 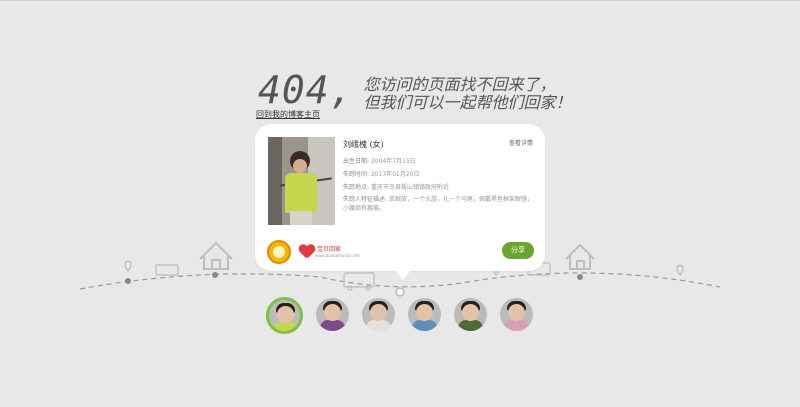 What do you see at coordinates (396, 187) in the screenshot?
I see `info-missing-location: 失踪地点: 重庆市忠县拔山镇镇政府附近` at bounding box center [396, 187].